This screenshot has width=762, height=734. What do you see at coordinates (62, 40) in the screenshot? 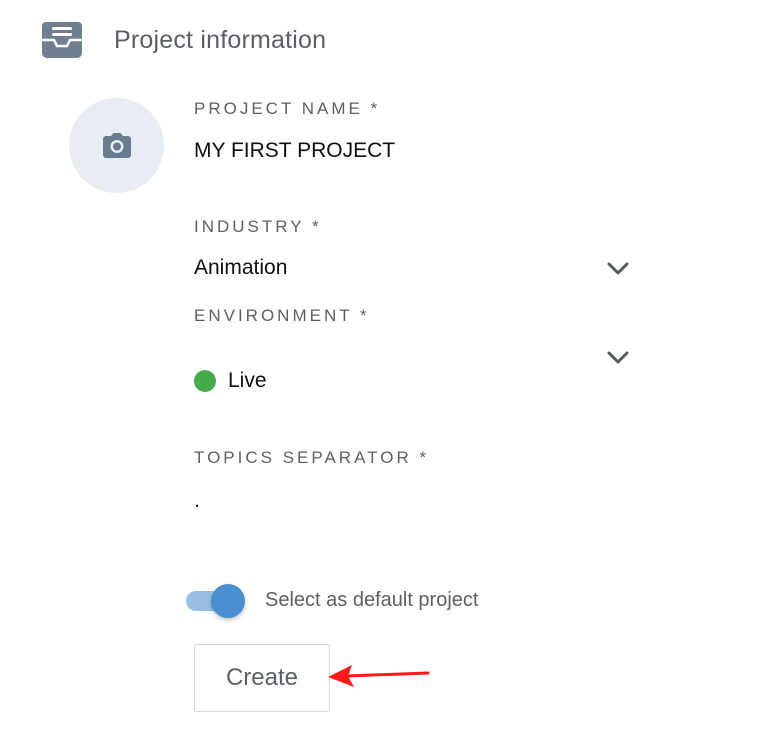
I see `inbox-icon` at bounding box center [62, 40].